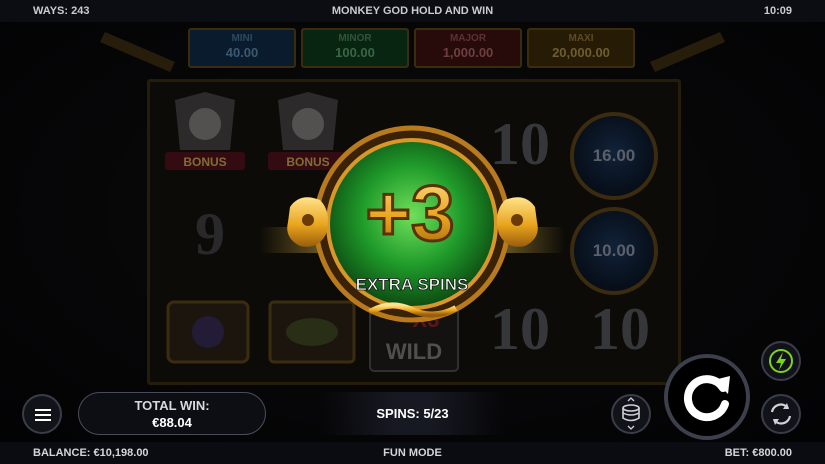 The width and height of the screenshot is (825, 464). What do you see at coordinates (307, 222) in the screenshot?
I see `guardian-lion-left` at bounding box center [307, 222].